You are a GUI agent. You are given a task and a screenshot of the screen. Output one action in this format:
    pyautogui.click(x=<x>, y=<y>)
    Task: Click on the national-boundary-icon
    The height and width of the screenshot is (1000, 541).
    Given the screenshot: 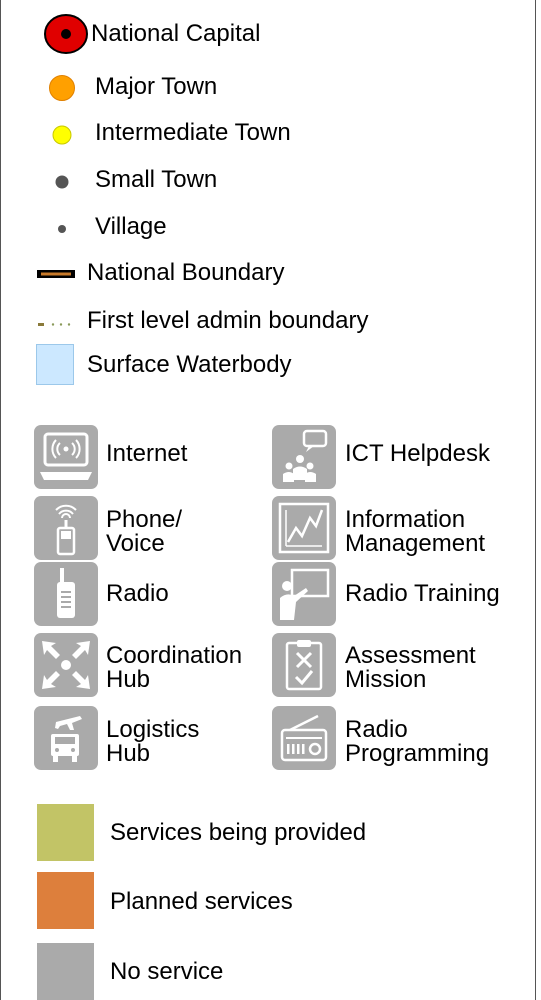 What is the action you would take?
    pyautogui.click(x=56, y=274)
    